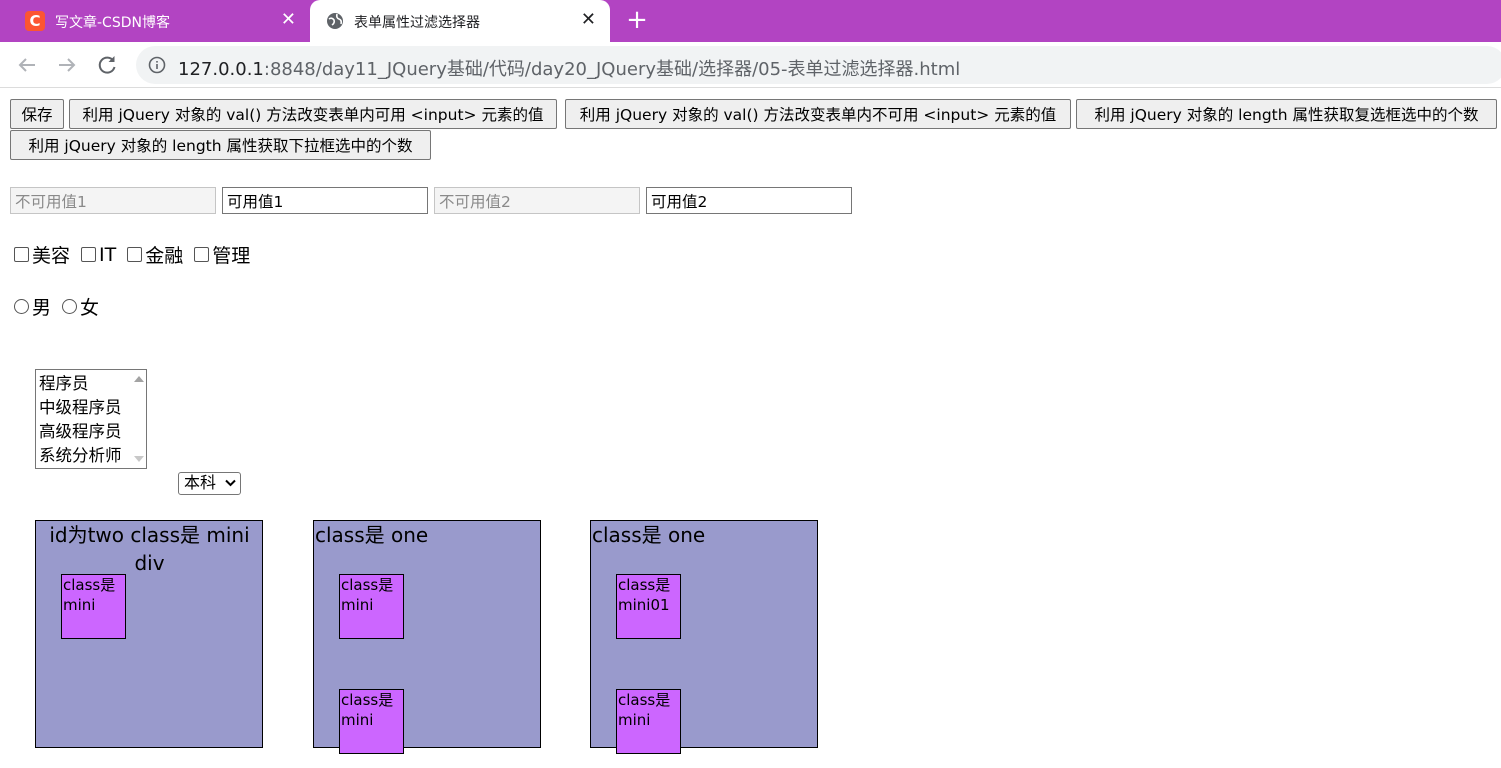  I want to click on csdn-c-icon: C, so click(35, 21).